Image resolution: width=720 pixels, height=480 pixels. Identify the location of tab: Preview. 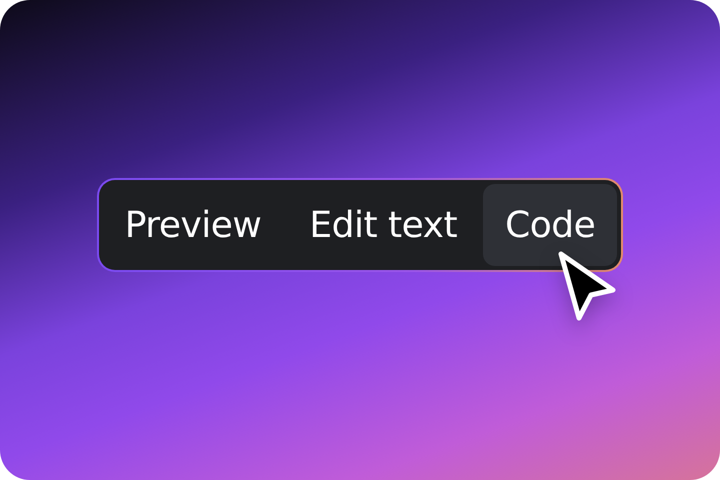
(193, 225).